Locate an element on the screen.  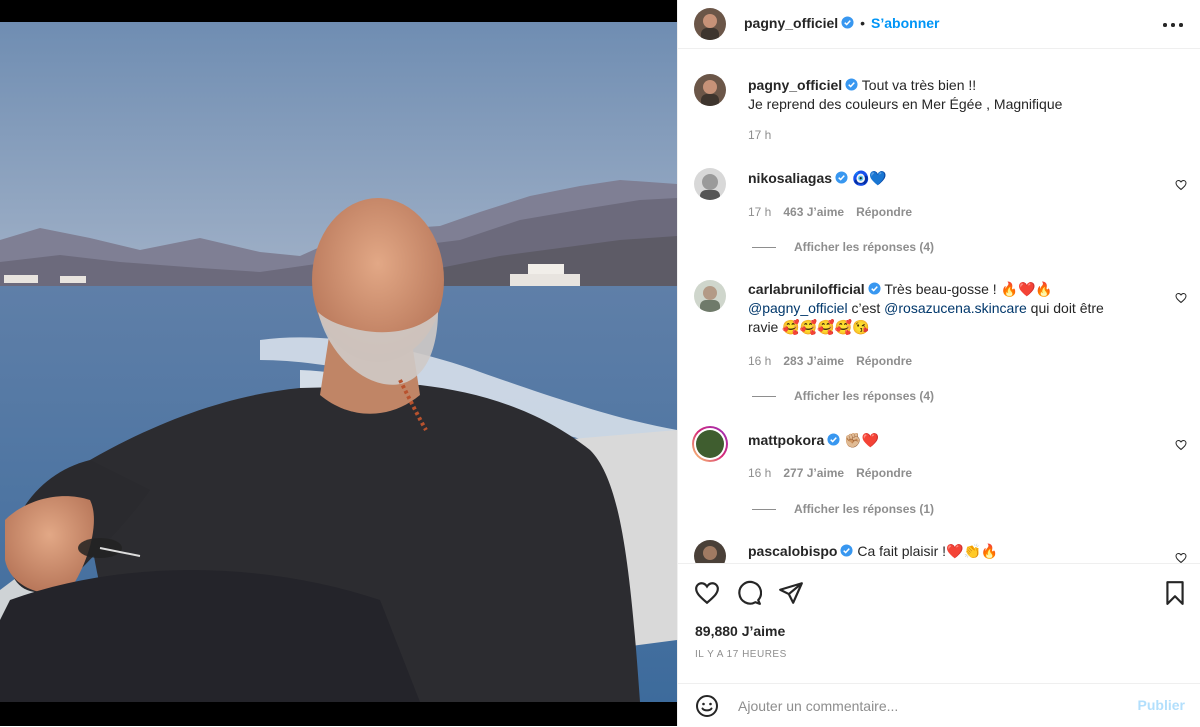
post-header: pagny_officiel • S’abonner is located at coordinates (939, 24).